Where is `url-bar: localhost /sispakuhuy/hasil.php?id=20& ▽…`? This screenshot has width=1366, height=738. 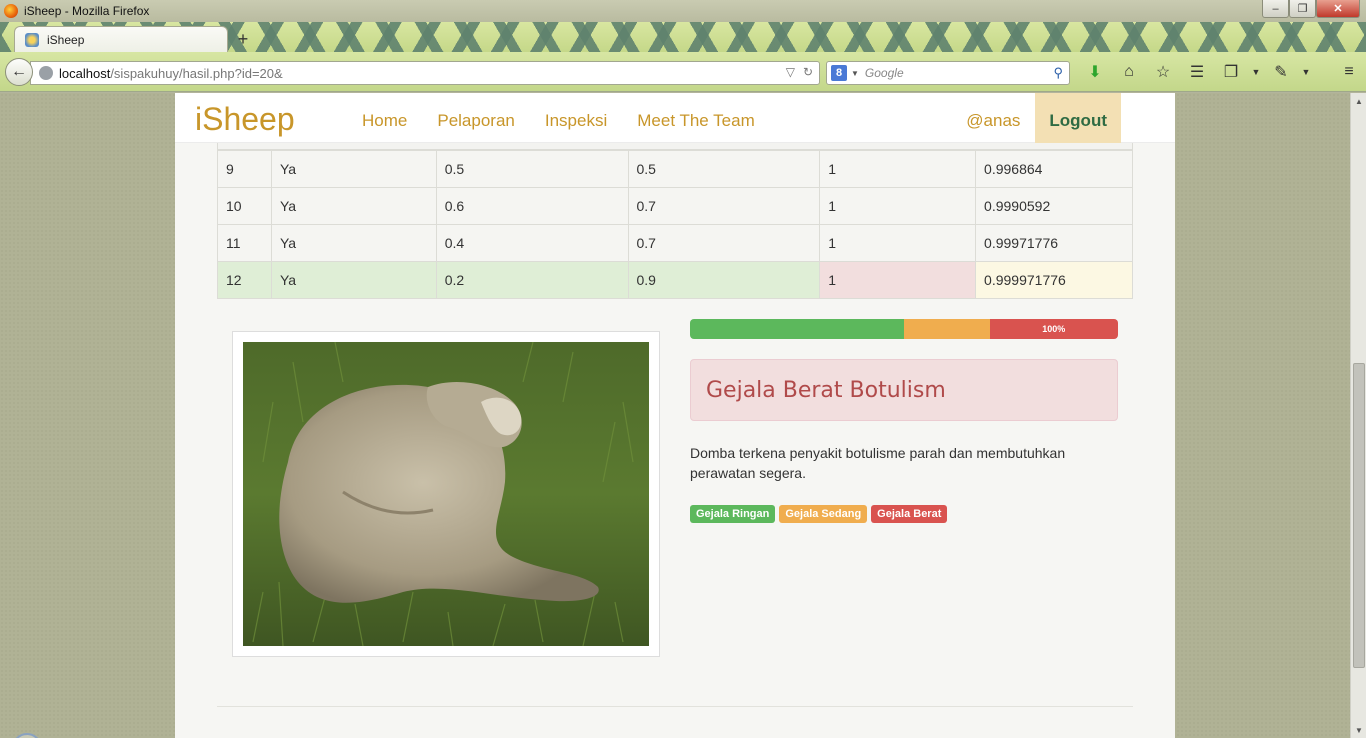 url-bar: localhost /sispakuhuy/hasil.php?id=20& ▽… is located at coordinates (425, 73).